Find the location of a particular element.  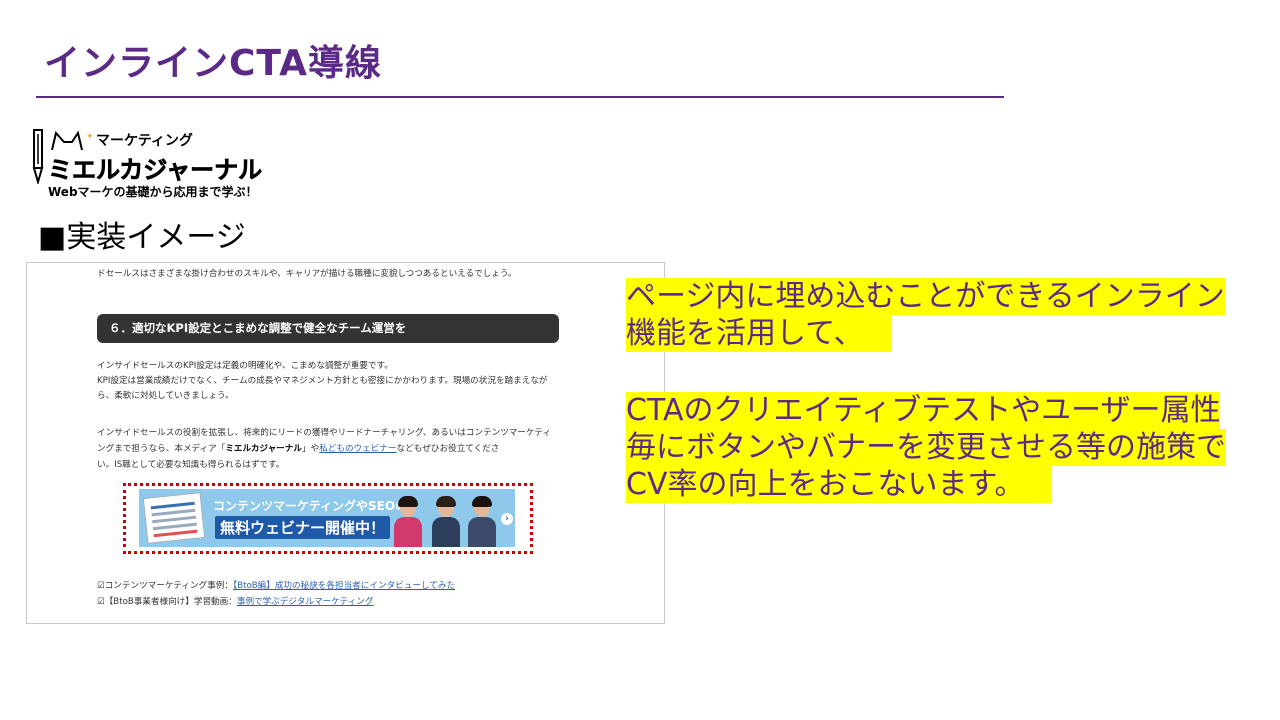

note2-line2: 毎にボタンやバナーを変更させる等の施策で is located at coordinates (926, 447).